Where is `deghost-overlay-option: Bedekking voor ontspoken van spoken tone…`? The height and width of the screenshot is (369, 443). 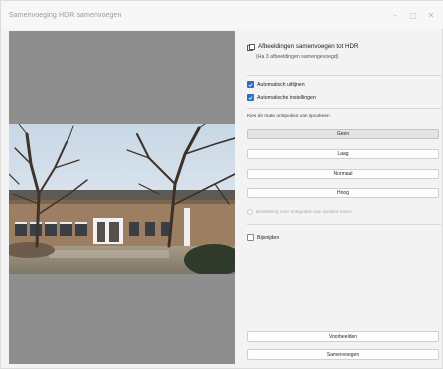 deghost-overlay-option: Bedekking voor ontspoken van spoken tone… is located at coordinates (299, 212).